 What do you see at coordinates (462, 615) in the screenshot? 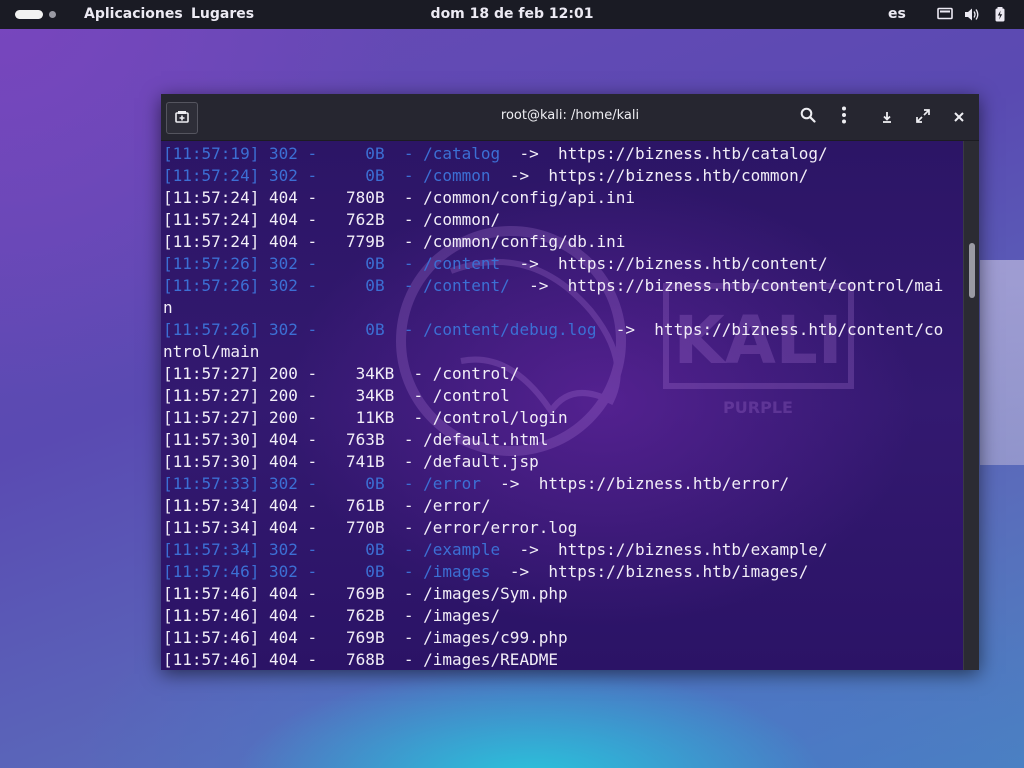
I see `line-path: /images/` at bounding box center [462, 615].